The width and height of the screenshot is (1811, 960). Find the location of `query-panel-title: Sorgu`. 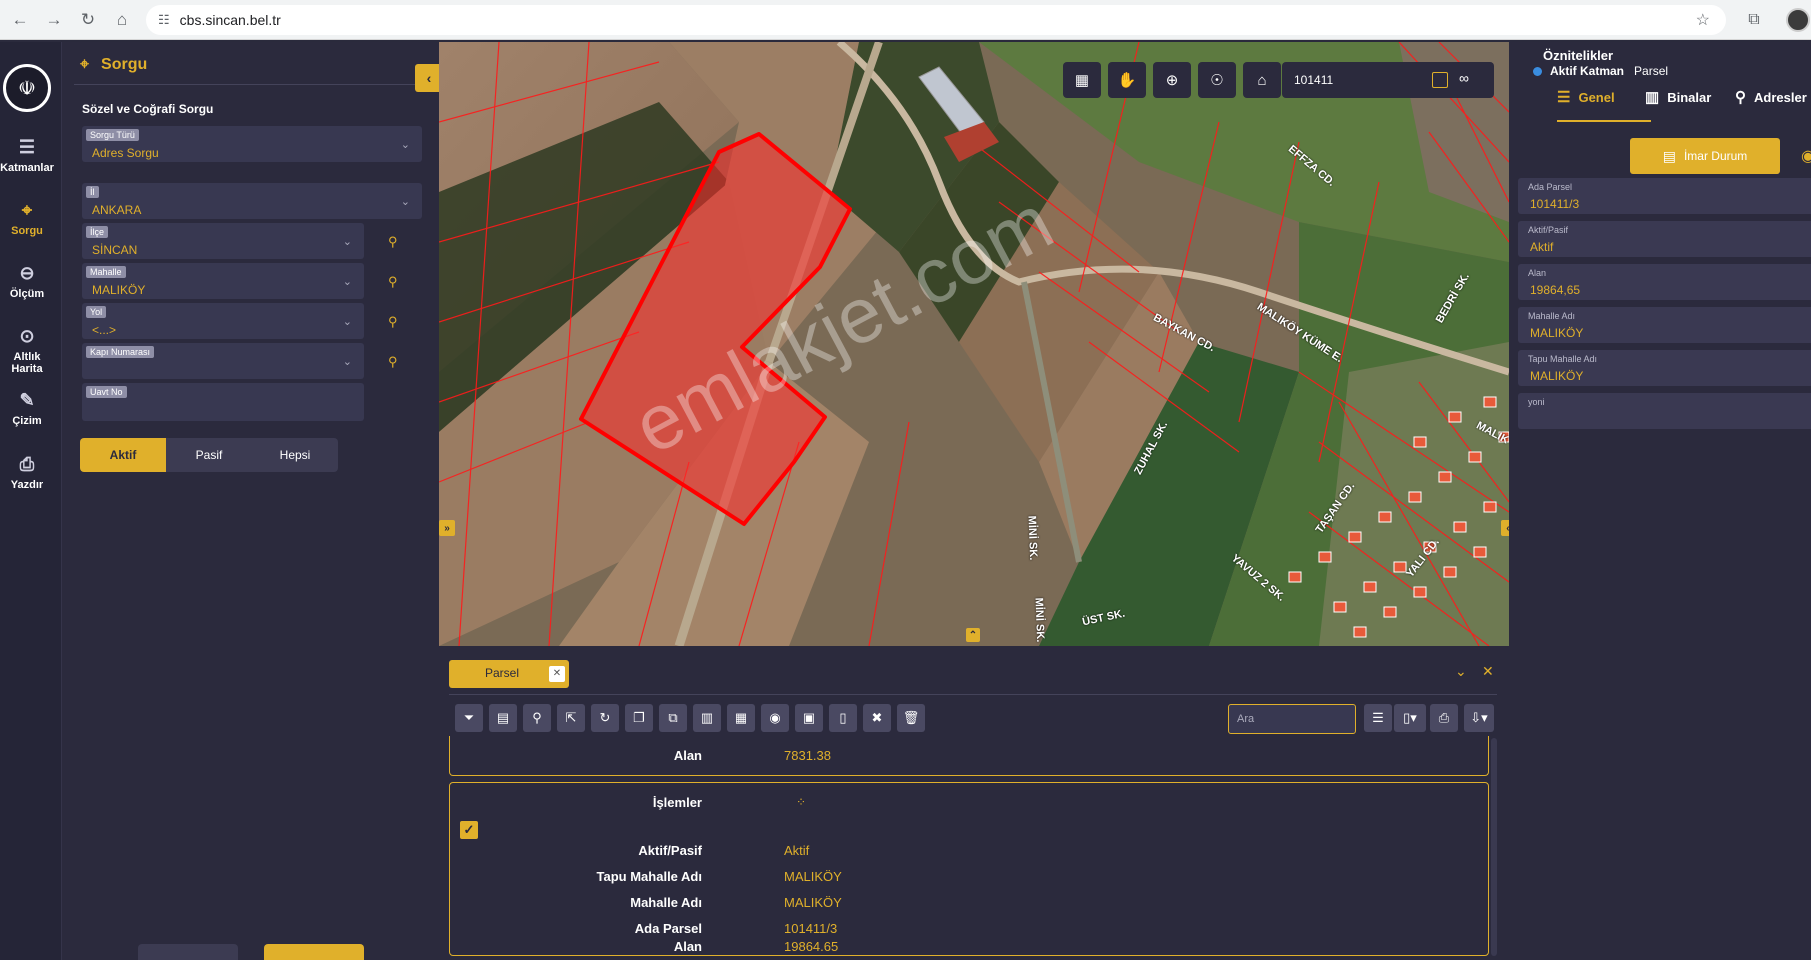

query-panel-title: Sorgu is located at coordinates (124, 64).